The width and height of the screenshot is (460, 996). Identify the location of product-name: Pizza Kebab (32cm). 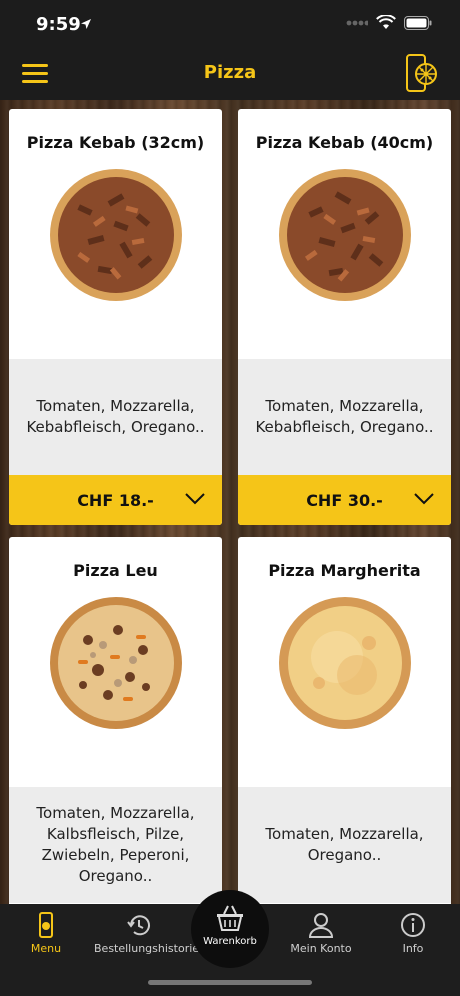
(115, 142).